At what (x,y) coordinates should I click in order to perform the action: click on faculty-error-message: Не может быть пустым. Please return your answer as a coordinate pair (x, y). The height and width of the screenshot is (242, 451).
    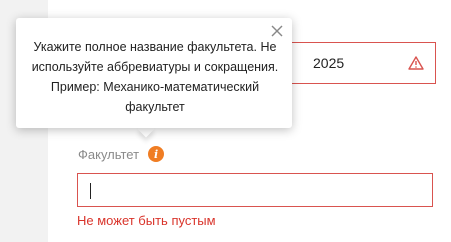
    Looking at the image, I should click on (146, 220).